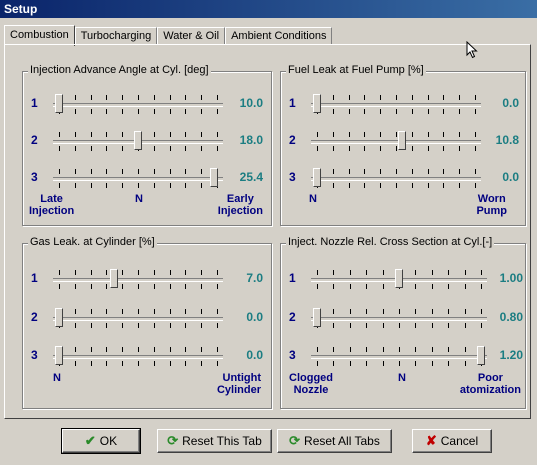  I want to click on slider-ticks, so click(399, 356).